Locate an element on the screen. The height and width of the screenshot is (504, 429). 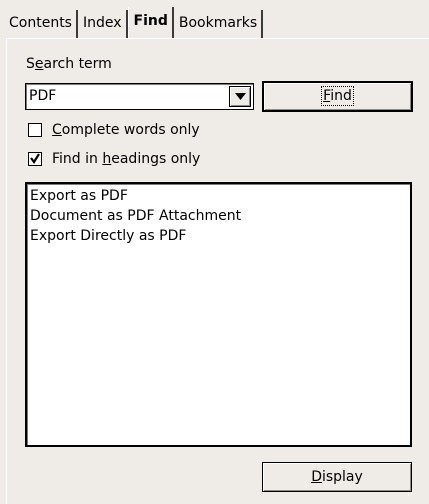
display-button-mnemonic: D is located at coordinates (316, 477).